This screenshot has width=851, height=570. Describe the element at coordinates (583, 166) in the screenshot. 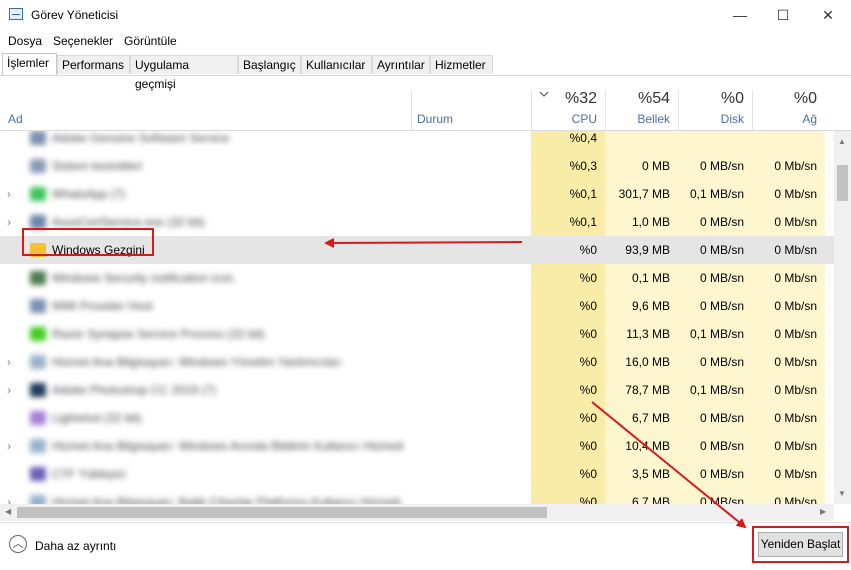

I see `cpu-value: %0,3` at that location.